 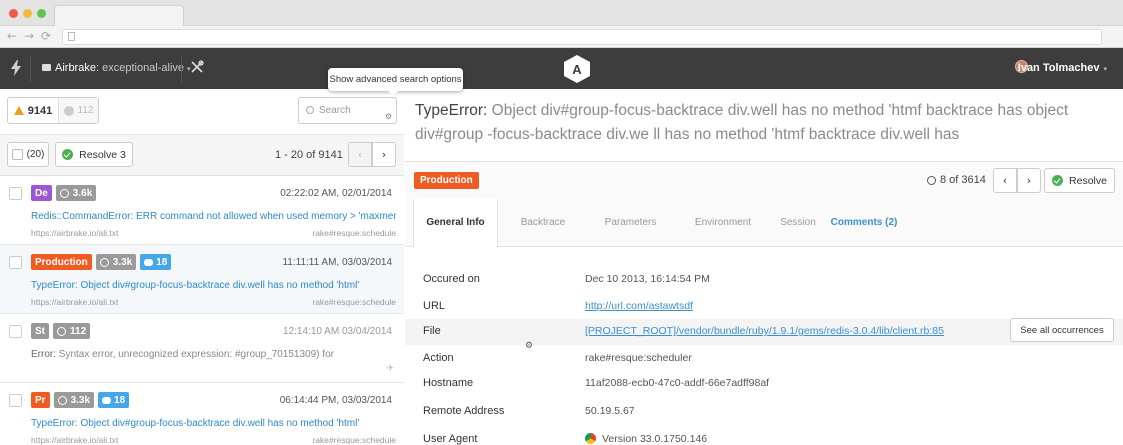 What do you see at coordinates (677, 383) in the screenshot?
I see `property-value: 11af2088-ecb0-47c0-addf-66e7adff98af` at bounding box center [677, 383].